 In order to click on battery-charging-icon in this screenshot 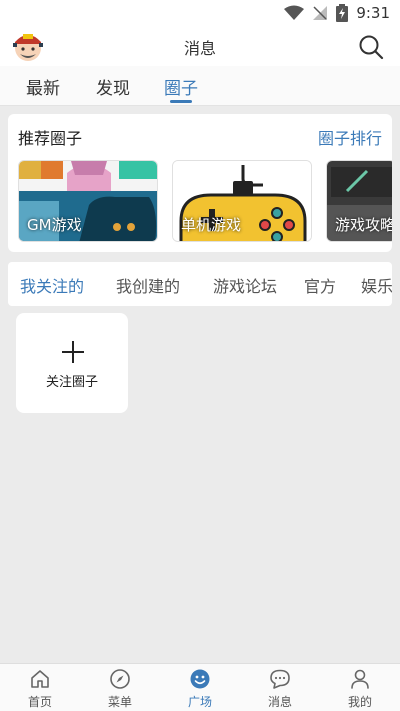, I will do `click(342, 13)`.